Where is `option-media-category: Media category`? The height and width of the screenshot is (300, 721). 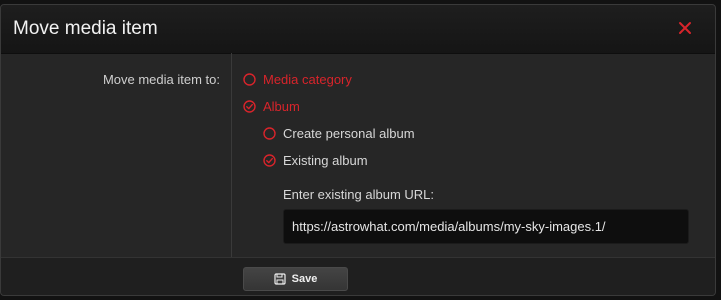
option-media-category: Media category is located at coordinates (297, 79).